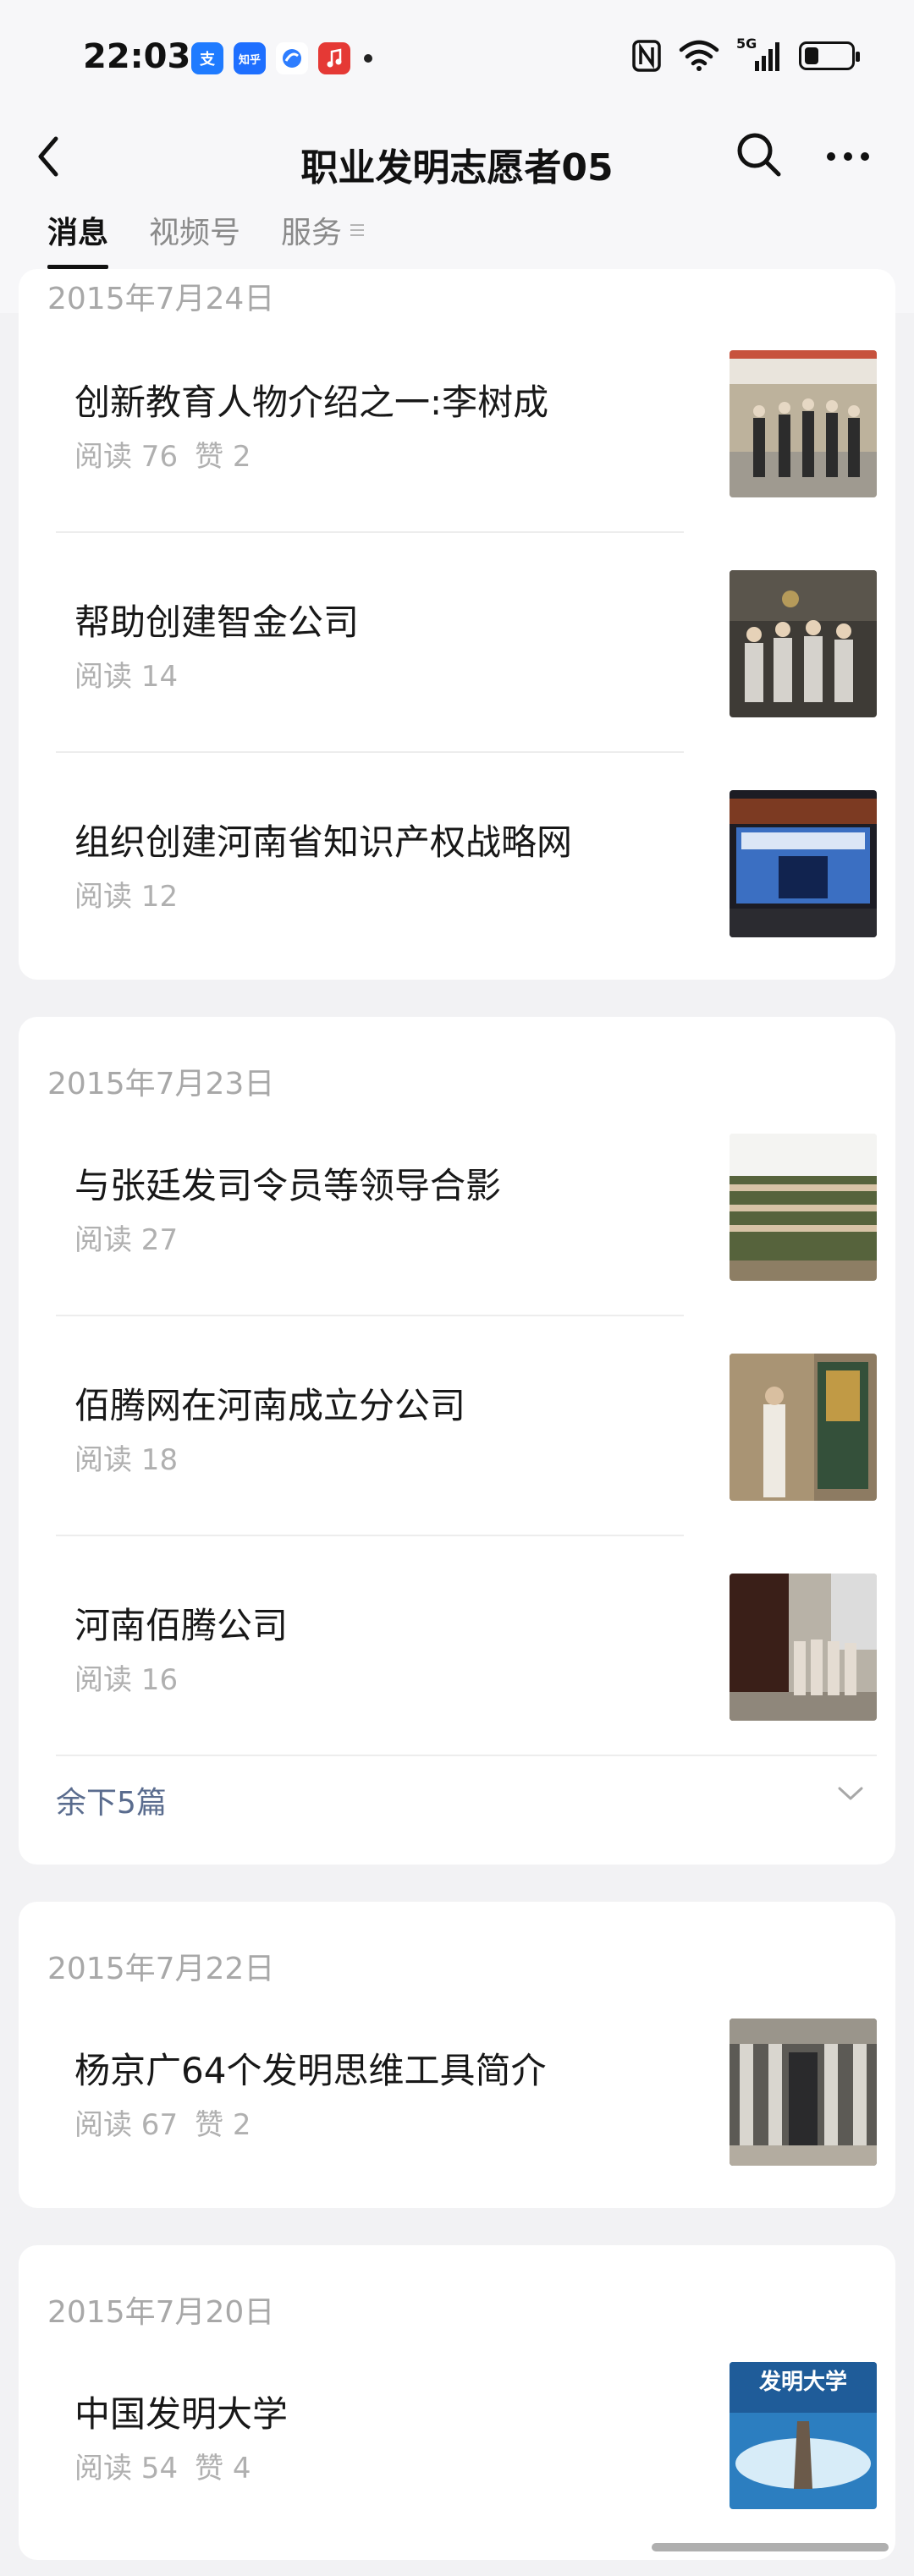  I want to click on read-count: 阅读 12, so click(126, 897).